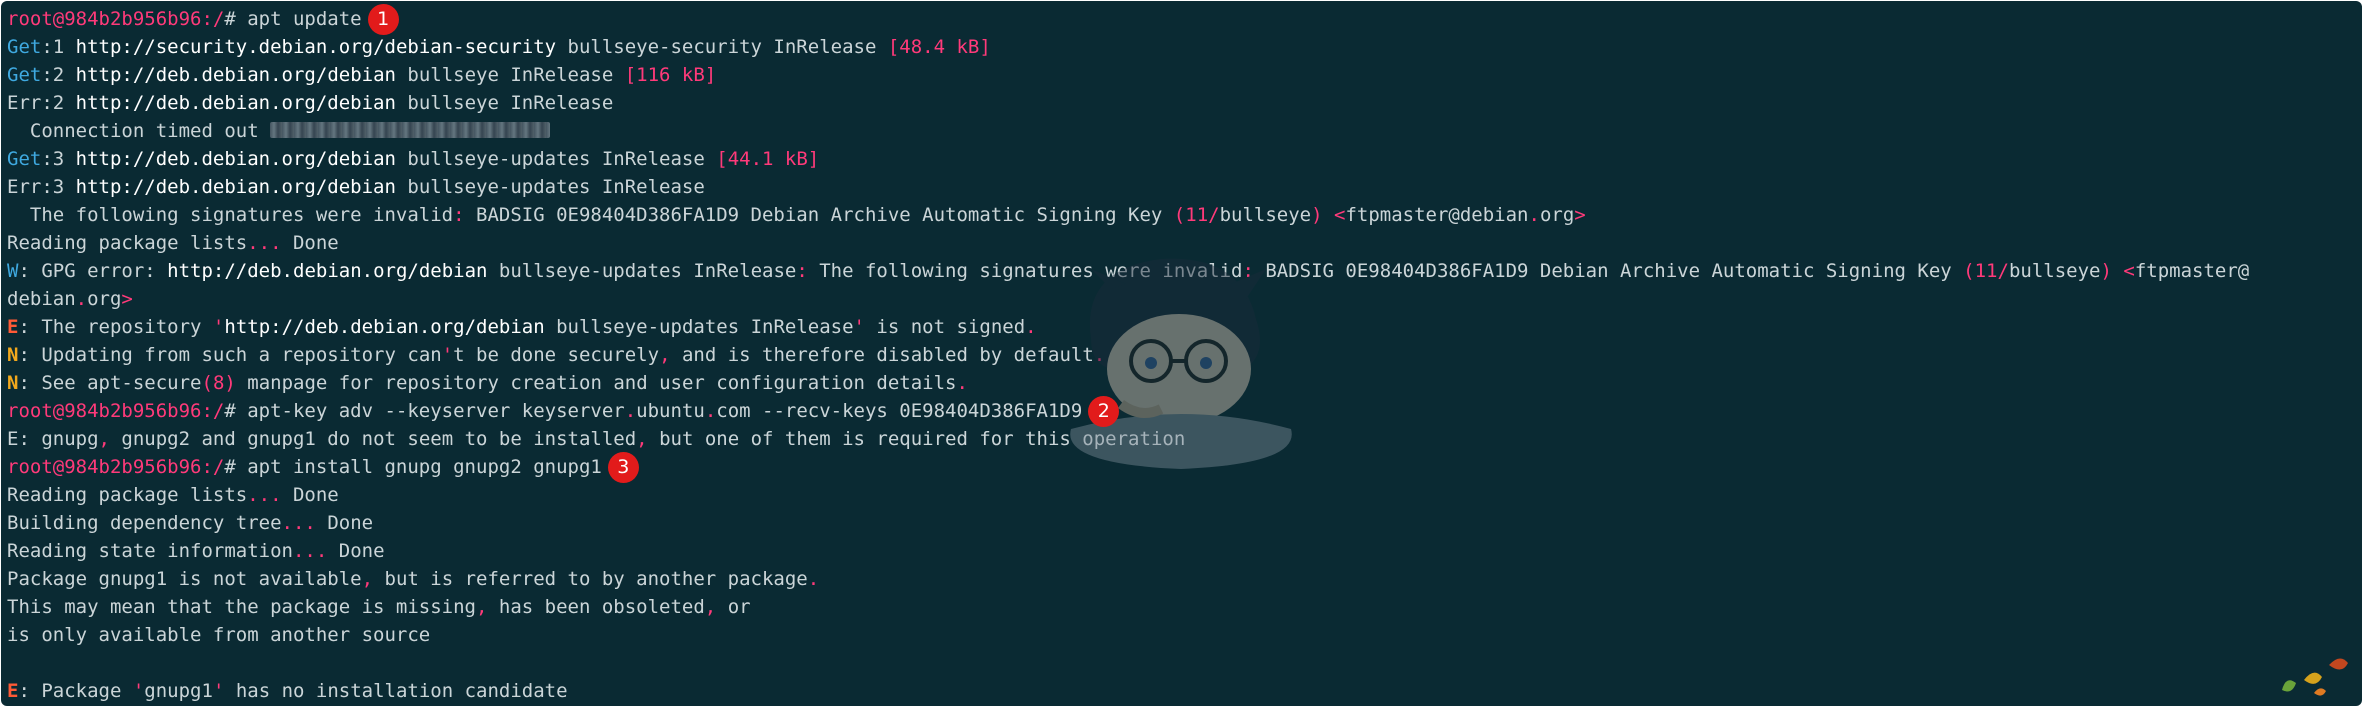 This screenshot has width=2363, height=707. What do you see at coordinates (41, 187) in the screenshot?
I see `terminal-text: Err:3` at bounding box center [41, 187].